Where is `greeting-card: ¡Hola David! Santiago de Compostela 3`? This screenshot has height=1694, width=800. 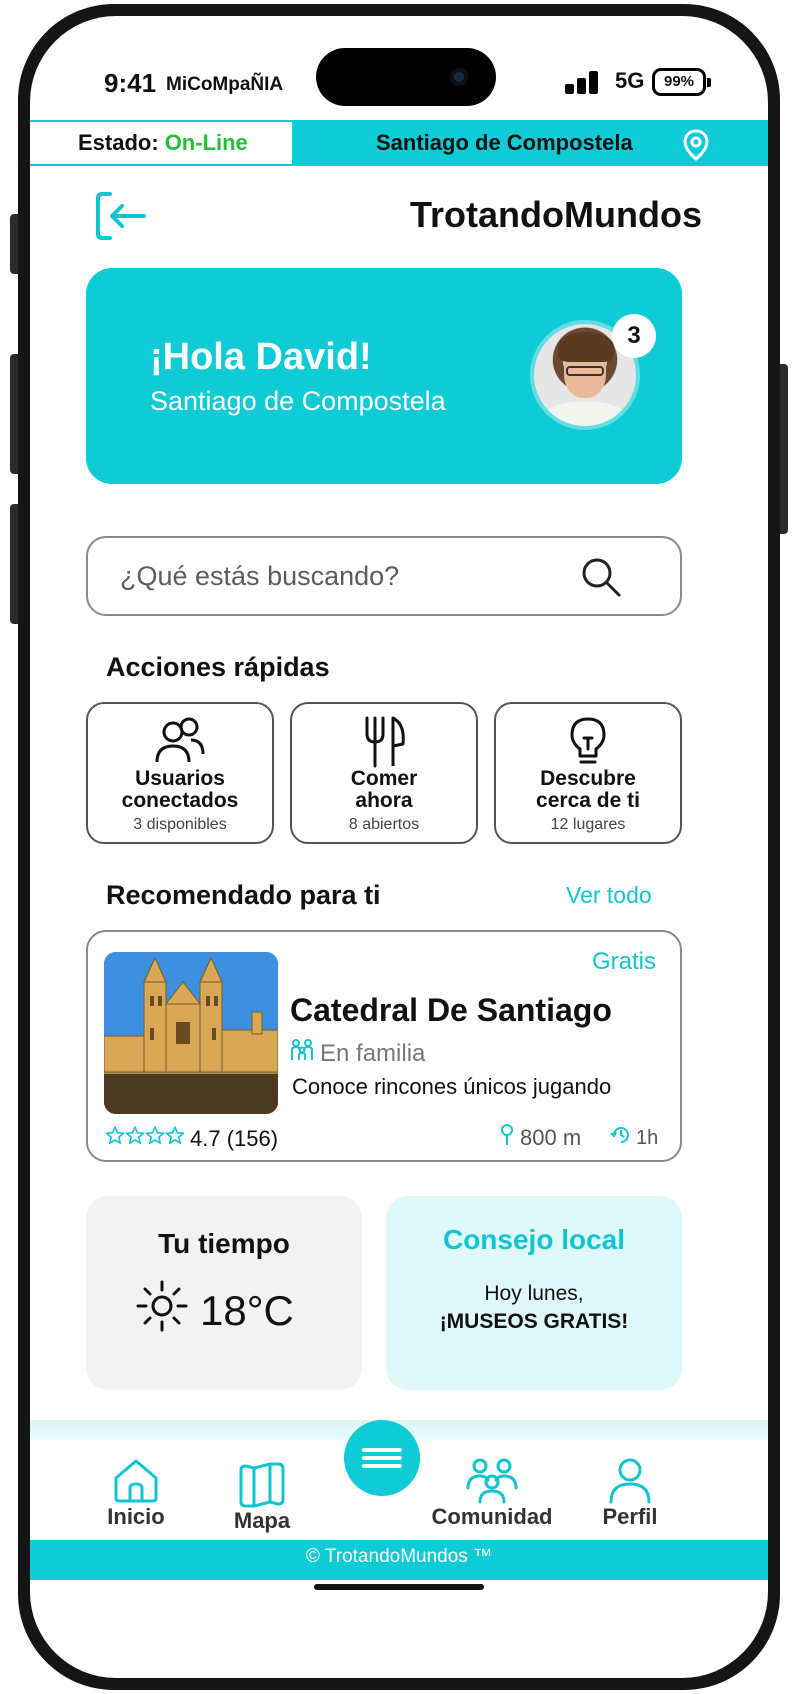 greeting-card: ¡Hola David! Santiago de Compostela 3 is located at coordinates (384, 376).